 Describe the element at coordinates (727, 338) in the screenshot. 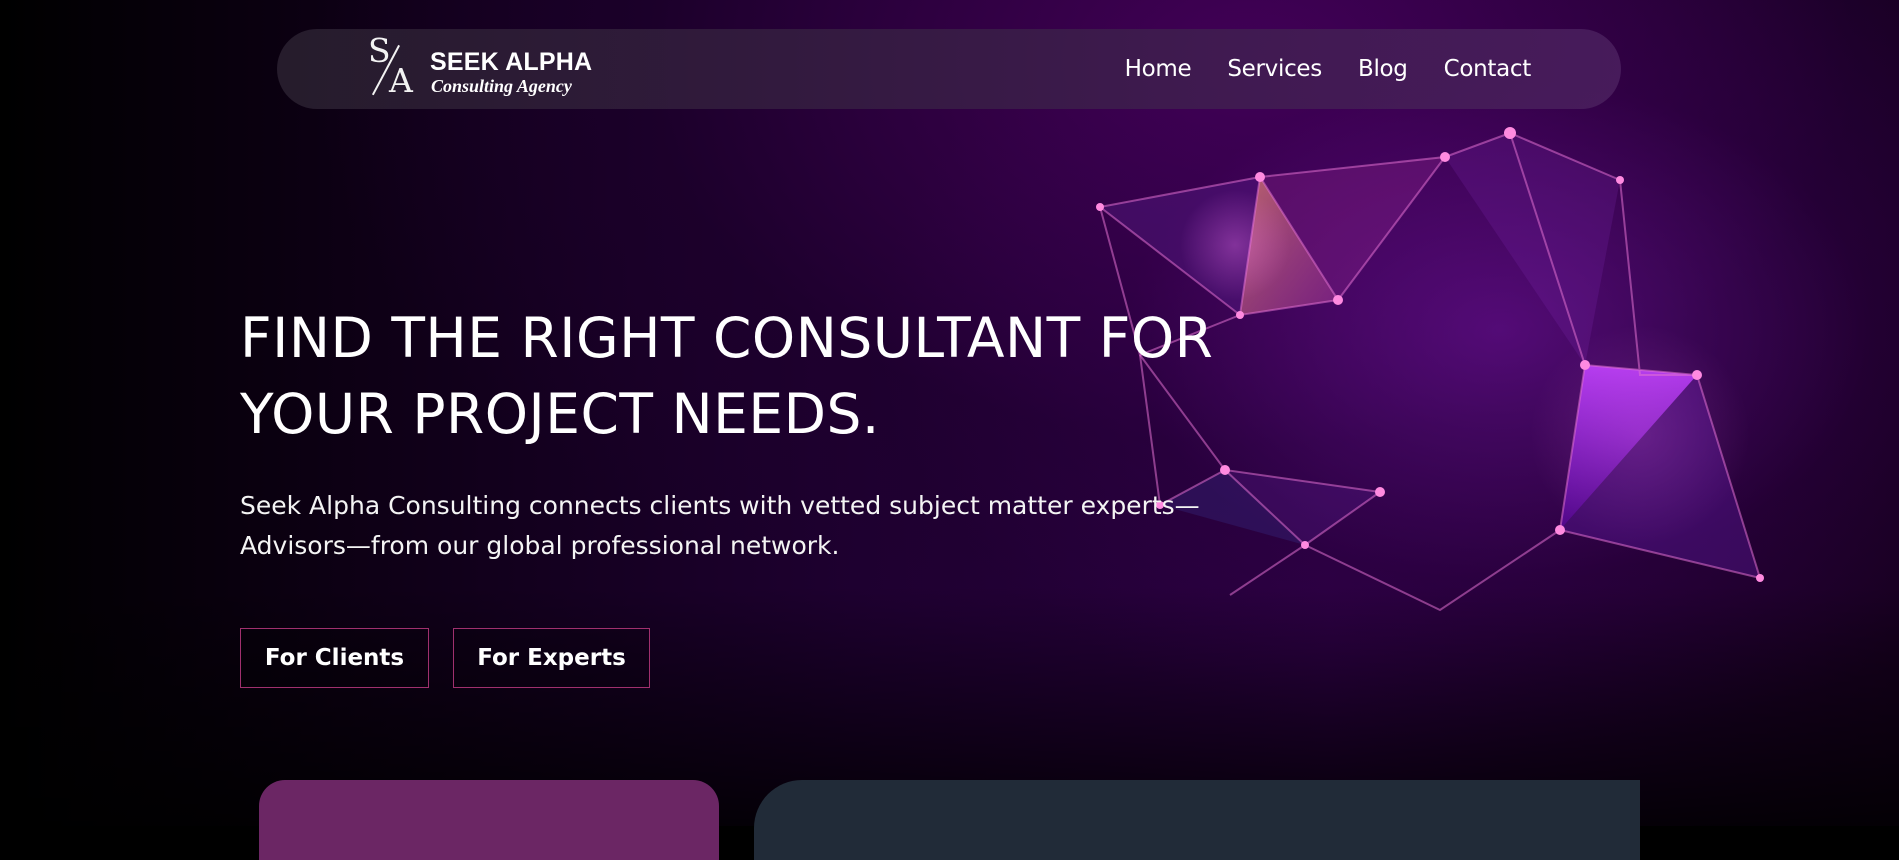

I see `hero-heading-line1: FIND THE RIGHT CONSULTANT FOR` at that location.